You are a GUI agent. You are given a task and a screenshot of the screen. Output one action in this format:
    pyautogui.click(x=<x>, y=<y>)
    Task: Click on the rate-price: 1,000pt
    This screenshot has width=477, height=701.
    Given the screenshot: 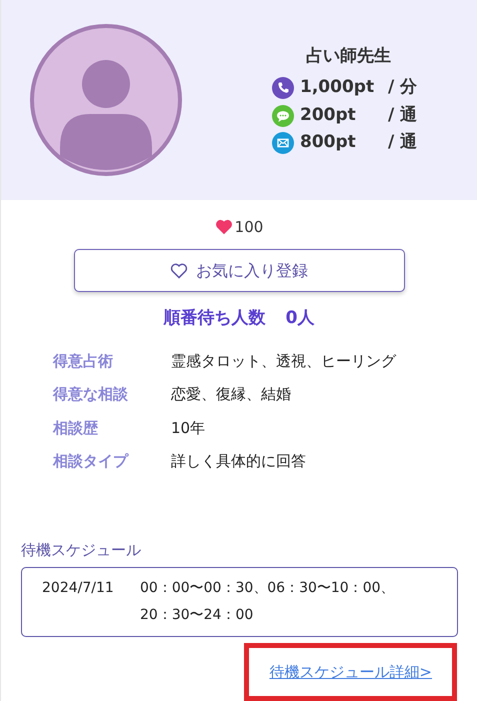 What is the action you would take?
    pyautogui.click(x=338, y=88)
    